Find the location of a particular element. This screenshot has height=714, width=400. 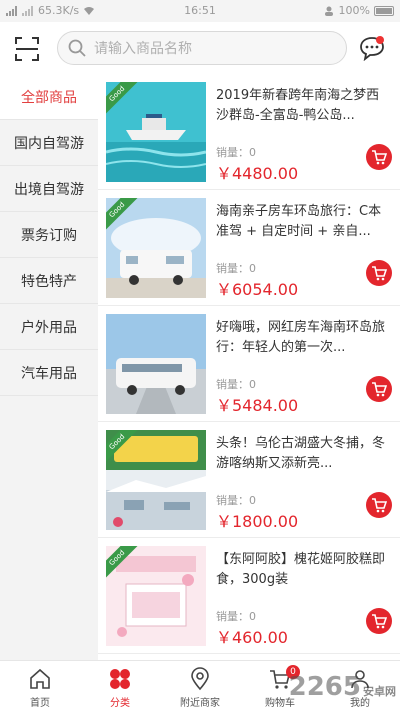

sidebar-item-overseas-self-drive: 出境自驾游 is located at coordinates (49, 189).